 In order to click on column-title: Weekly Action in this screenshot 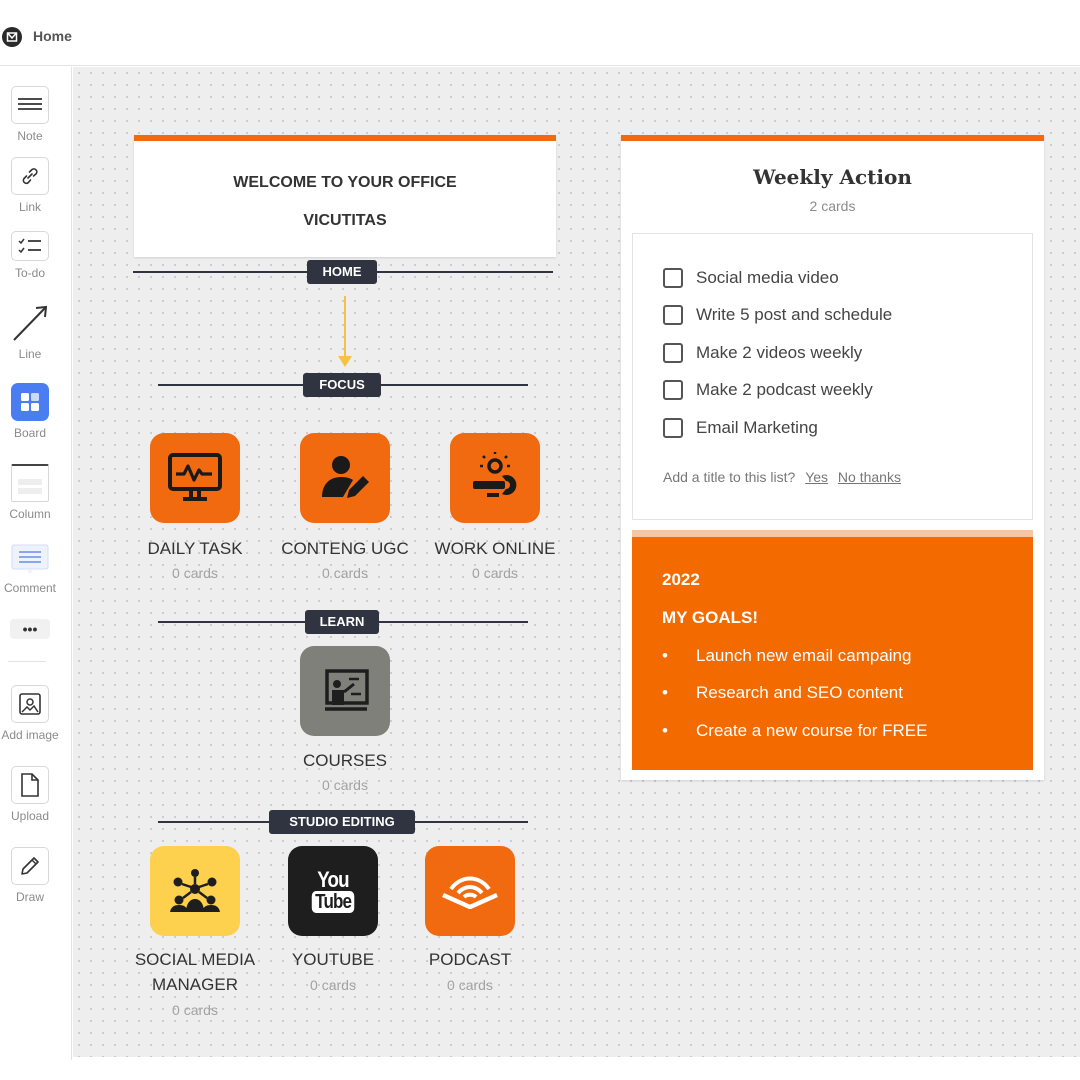, I will do `click(832, 177)`.